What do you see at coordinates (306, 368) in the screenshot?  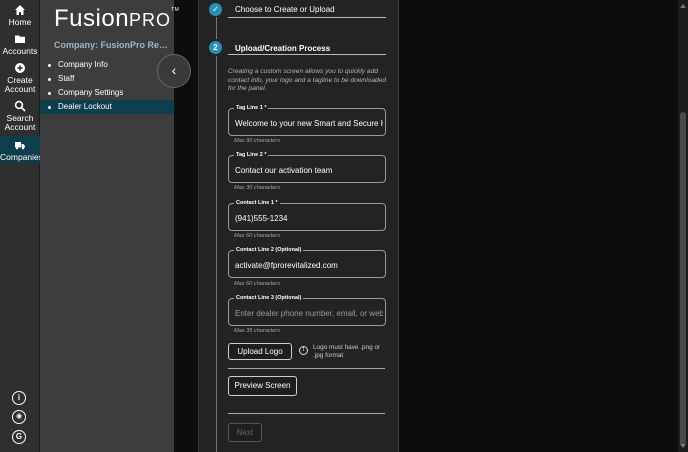 I see `divider-upper` at bounding box center [306, 368].